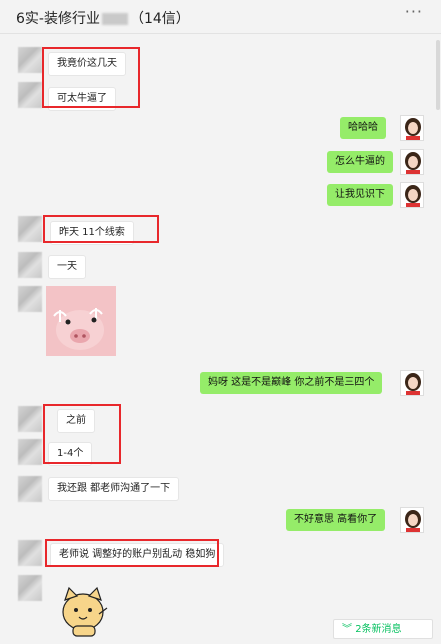 The image size is (441, 644). I want to click on blurred-name, so click(114, 19).